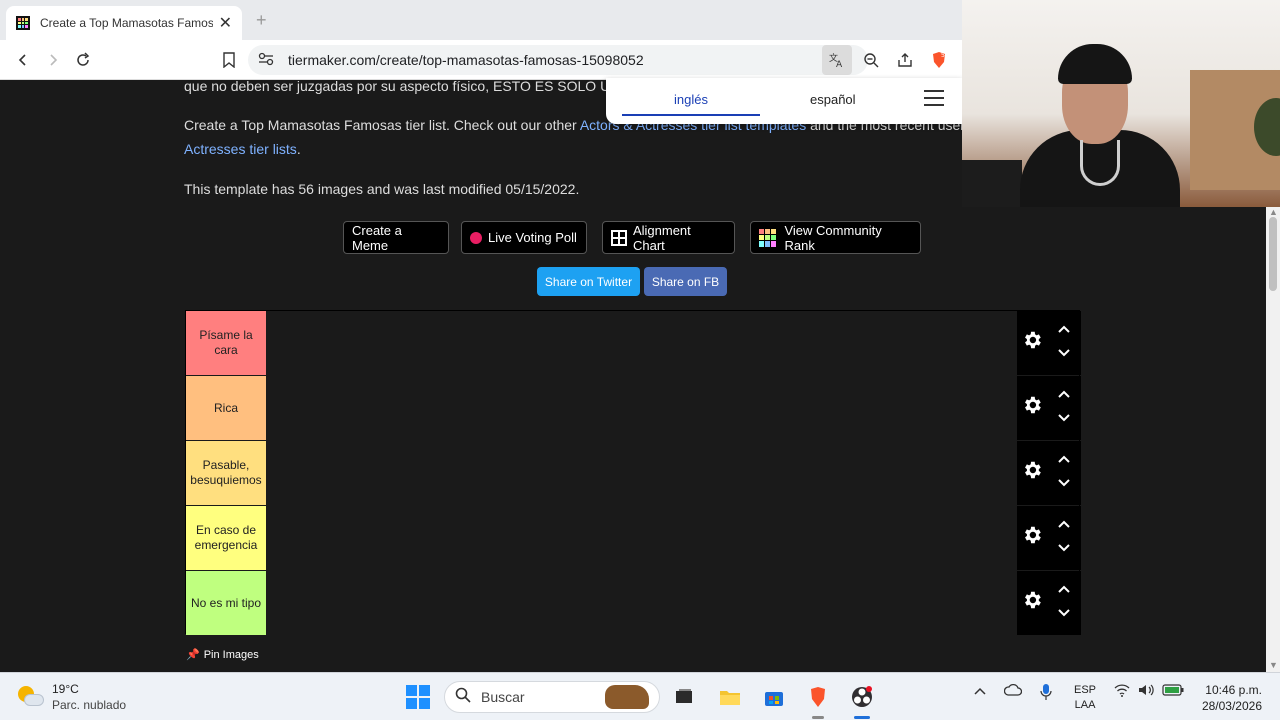  What do you see at coordinates (225, 23) in the screenshot?
I see `tab-close-icon: ✕` at bounding box center [225, 23].